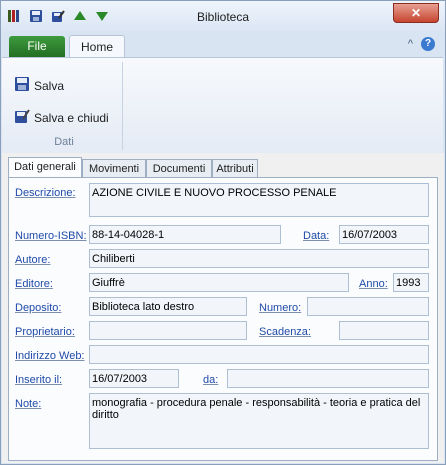  What do you see at coordinates (64, 106) in the screenshot?
I see `ribbon-group-dati: Salva Salva e chiudi Dati` at bounding box center [64, 106].